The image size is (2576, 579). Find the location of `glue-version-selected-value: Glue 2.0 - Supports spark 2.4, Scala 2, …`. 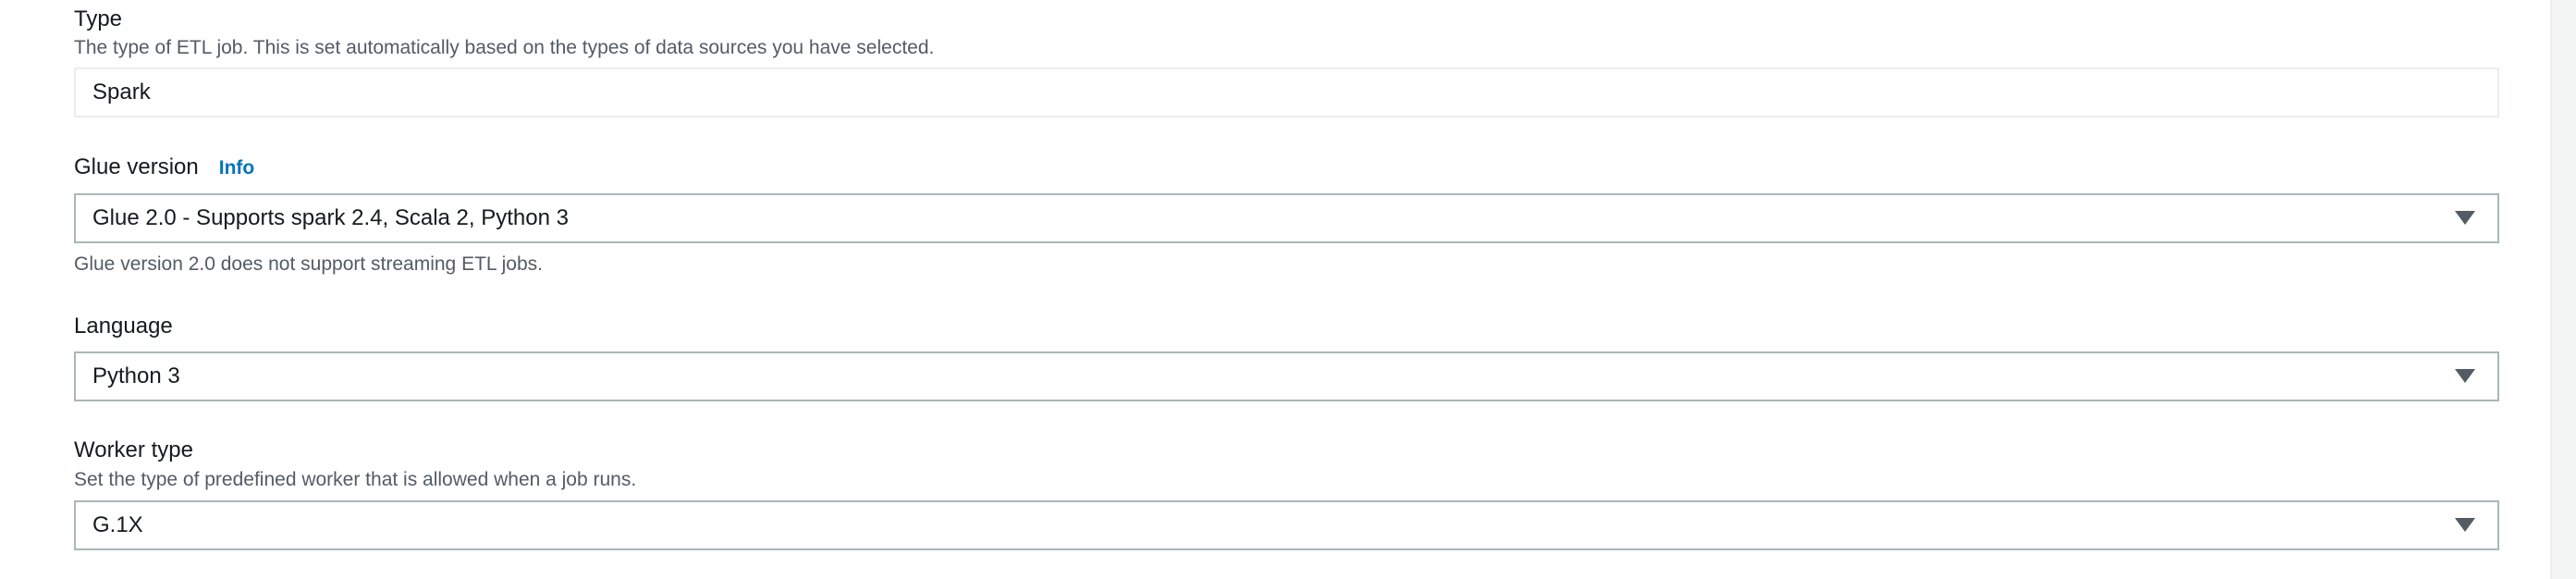

glue-version-selected-value: Glue 2.0 - Supports spark 2.4, Scala 2, … is located at coordinates (330, 217).